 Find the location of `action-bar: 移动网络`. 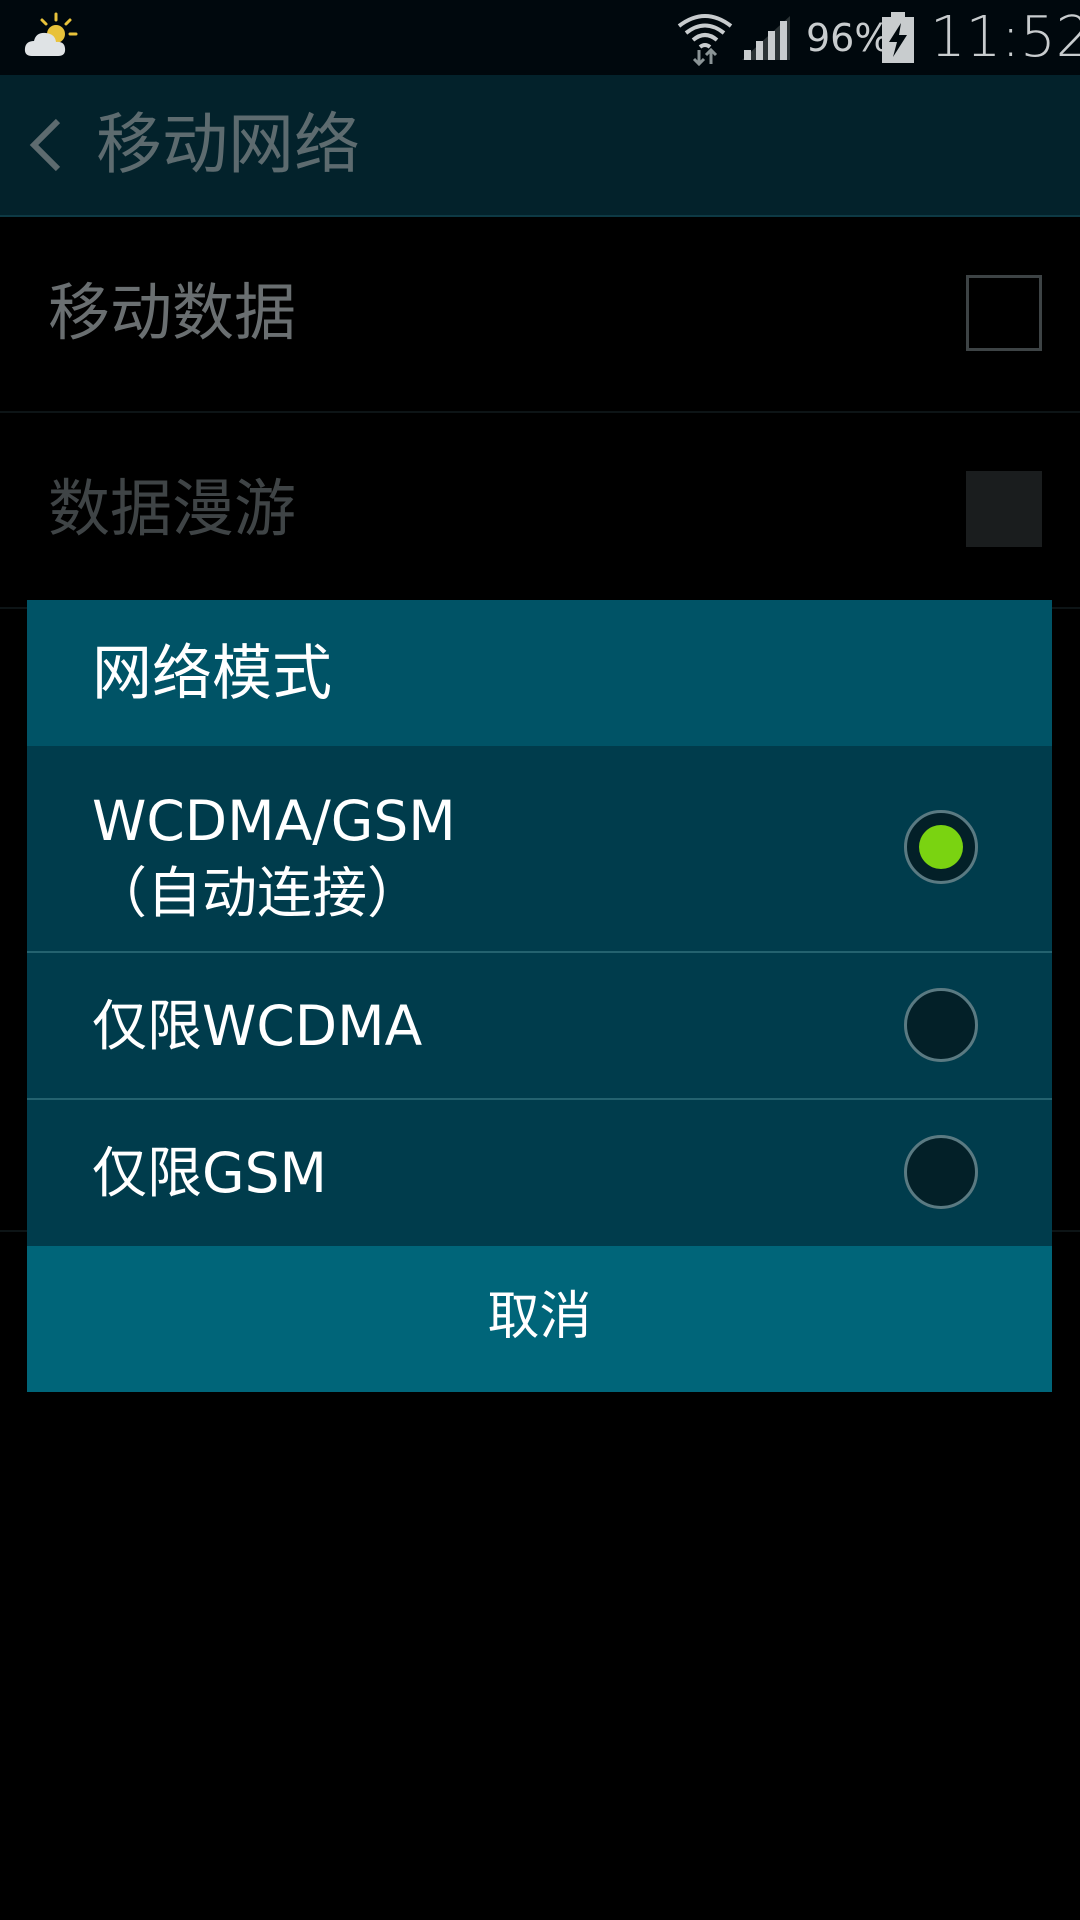

action-bar: 移动网络 is located at coordinates (540, 146).